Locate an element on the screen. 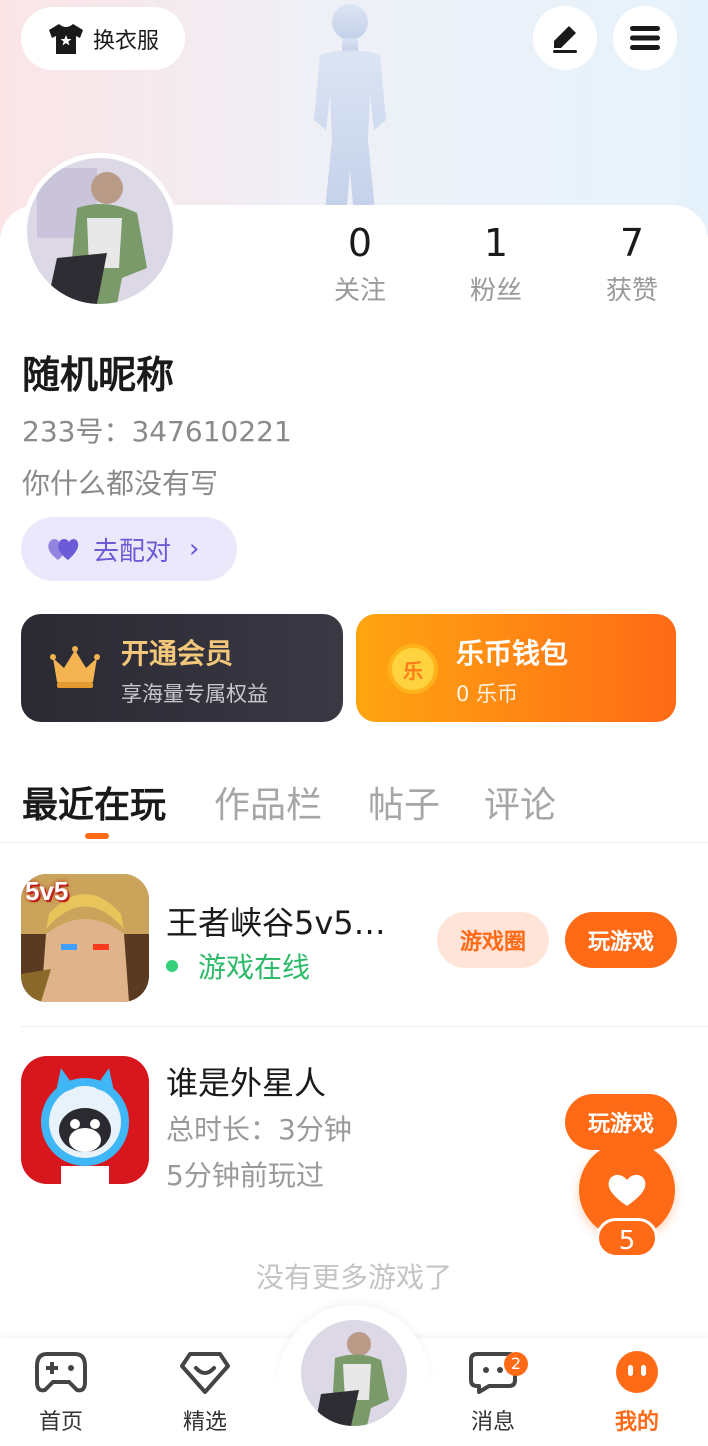 The height and width of the screenshot is (1446, 708). nav-featured: 精选 is located at coordinates (205, 1393).